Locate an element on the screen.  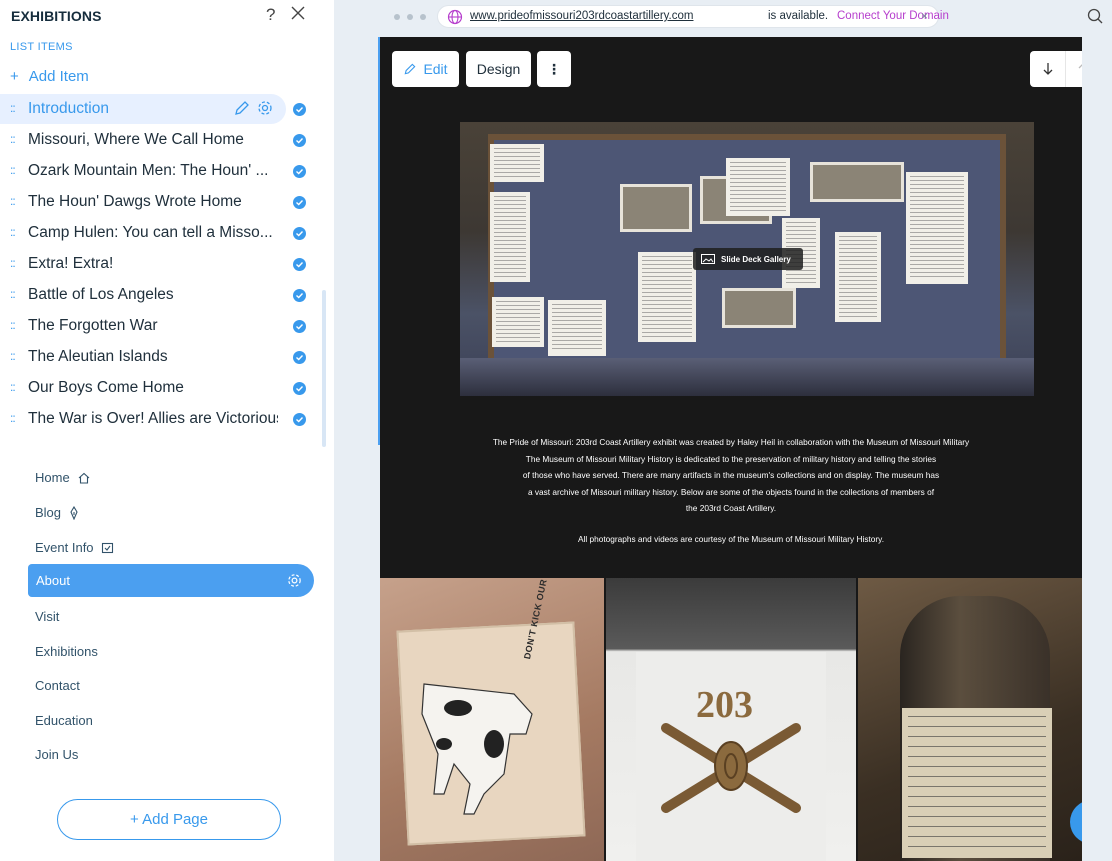
page-label: Event Info is located at coordinates (64, 547).